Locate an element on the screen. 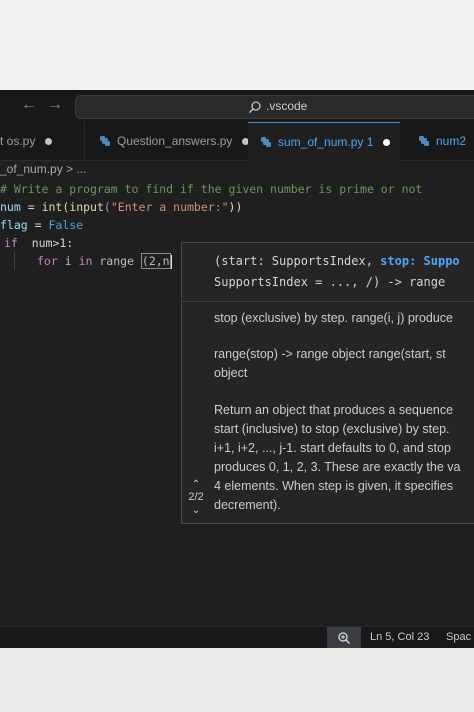 This screenshot has height=712, width=474. cursor-position: Ln 5, Col 23 is located at coordinates (399, 637).